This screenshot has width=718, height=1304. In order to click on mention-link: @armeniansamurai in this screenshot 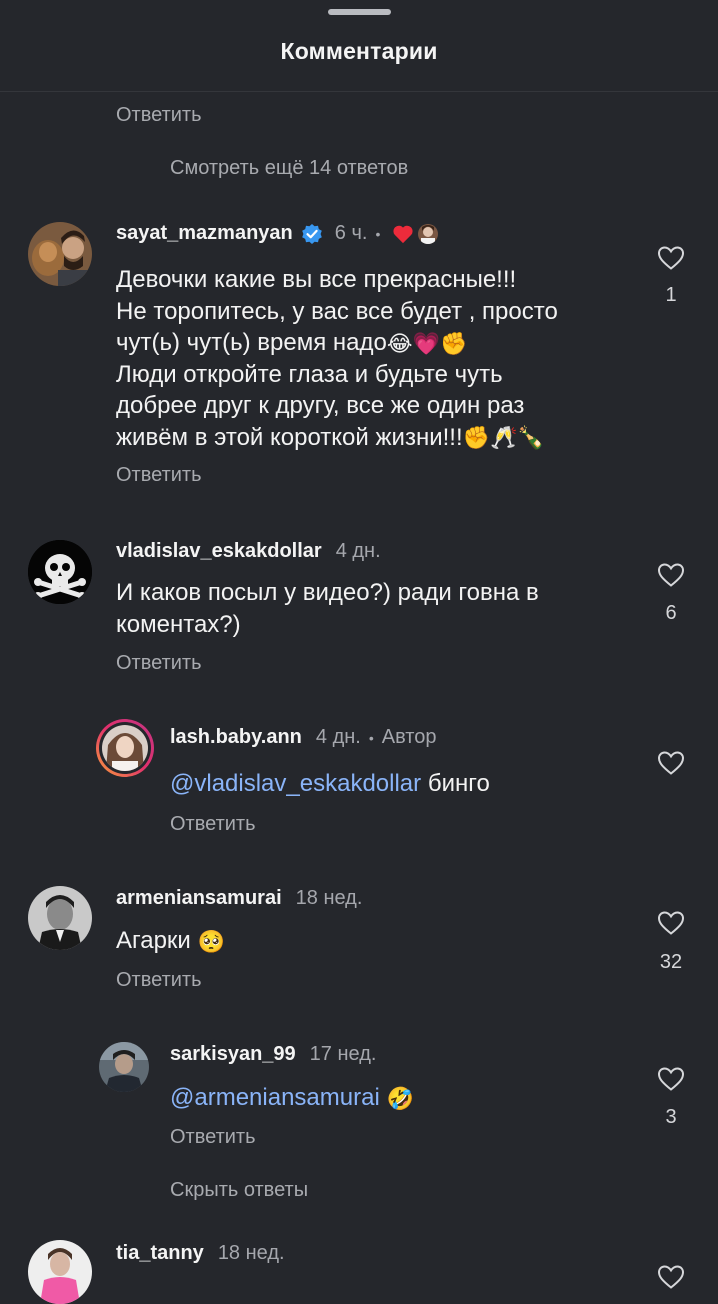, I will do `click(275, 1097)`.